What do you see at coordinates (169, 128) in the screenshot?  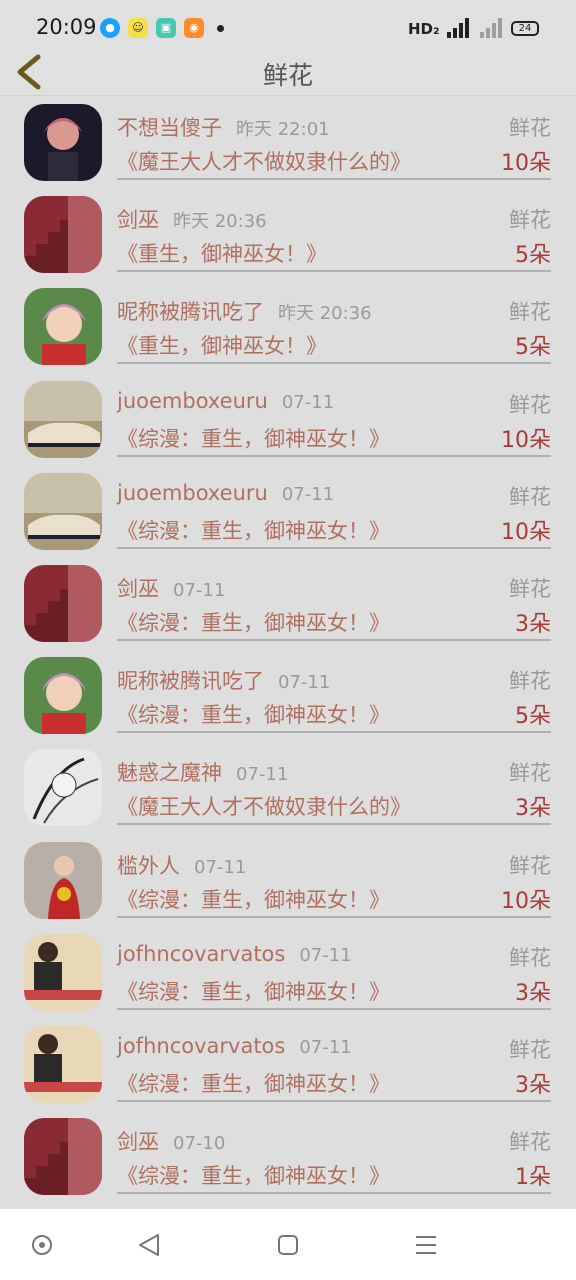 I see `user-name: 不想当傻子` at bounding box center [169, 128].